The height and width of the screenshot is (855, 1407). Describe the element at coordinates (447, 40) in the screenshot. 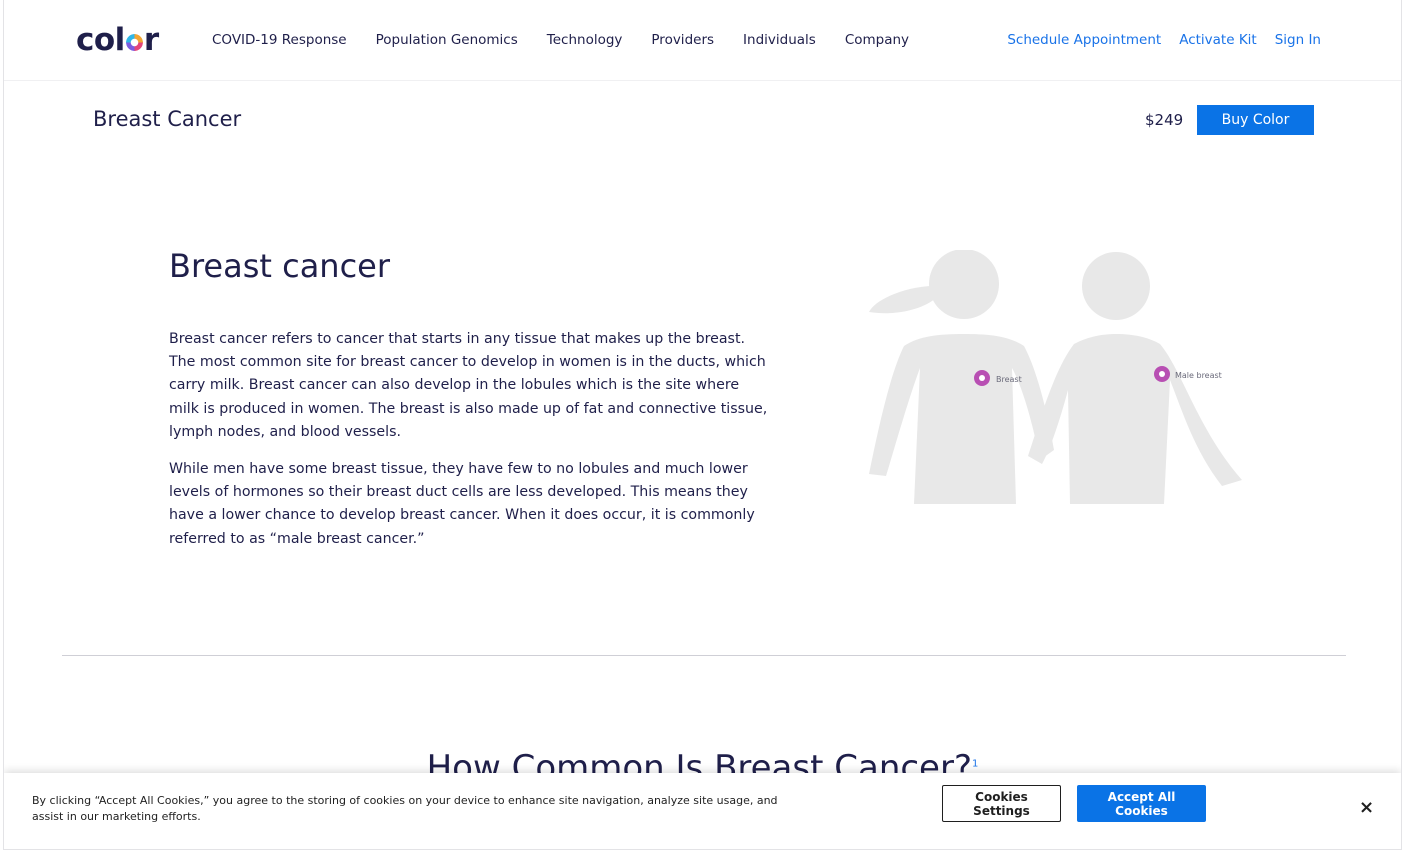

I see `nav-link-population-genomics: Population Genomics` at that location.